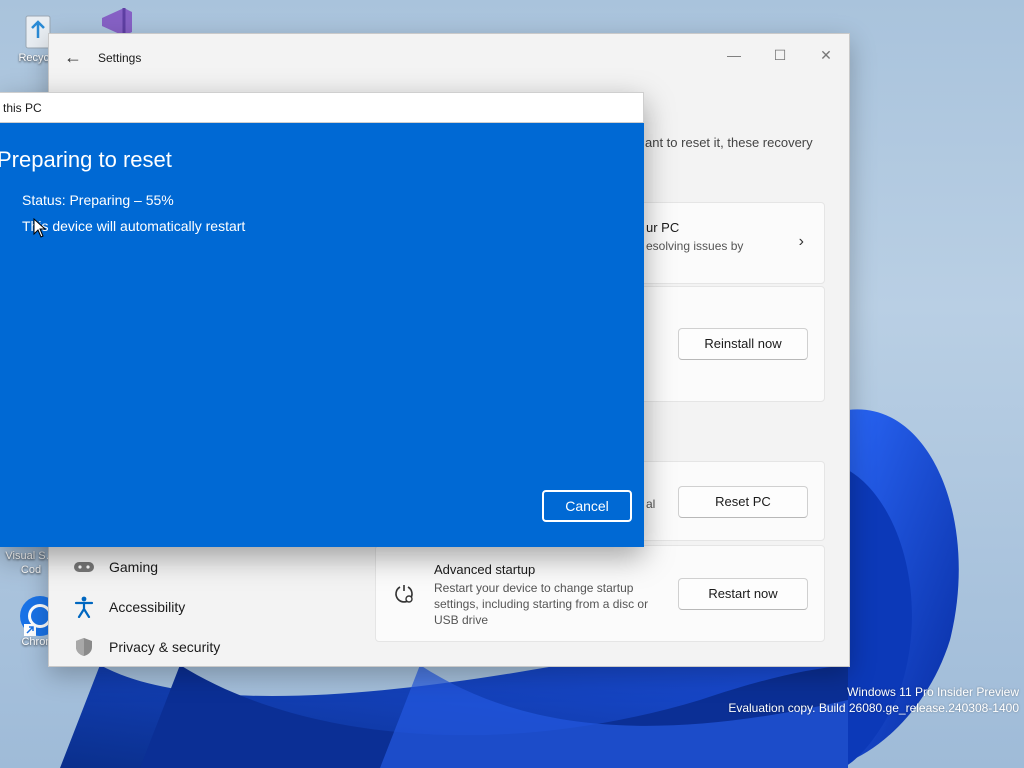  What do you see at coordinates (695, 246) in the screenshot?
I see `card-subtitle: esolving issues by` at bounding box center [695, 246].